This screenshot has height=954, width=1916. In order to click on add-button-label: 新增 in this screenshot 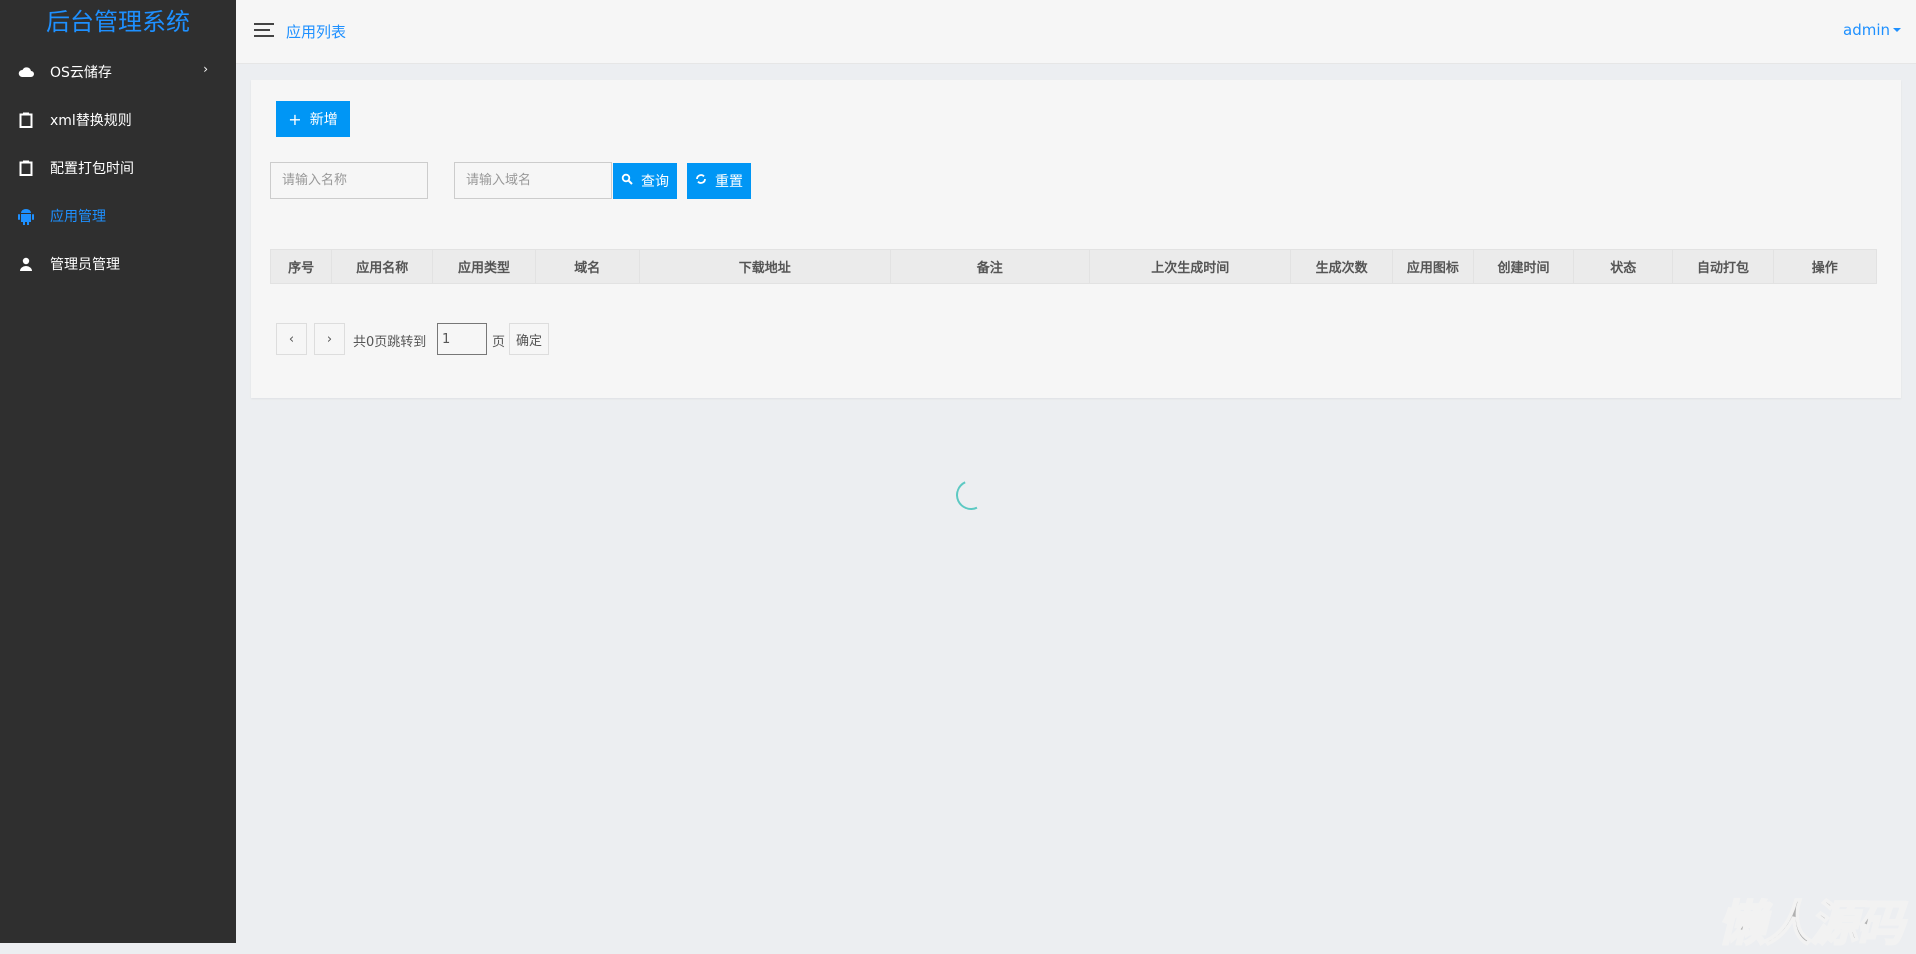, I will do `click(323, 120)`.